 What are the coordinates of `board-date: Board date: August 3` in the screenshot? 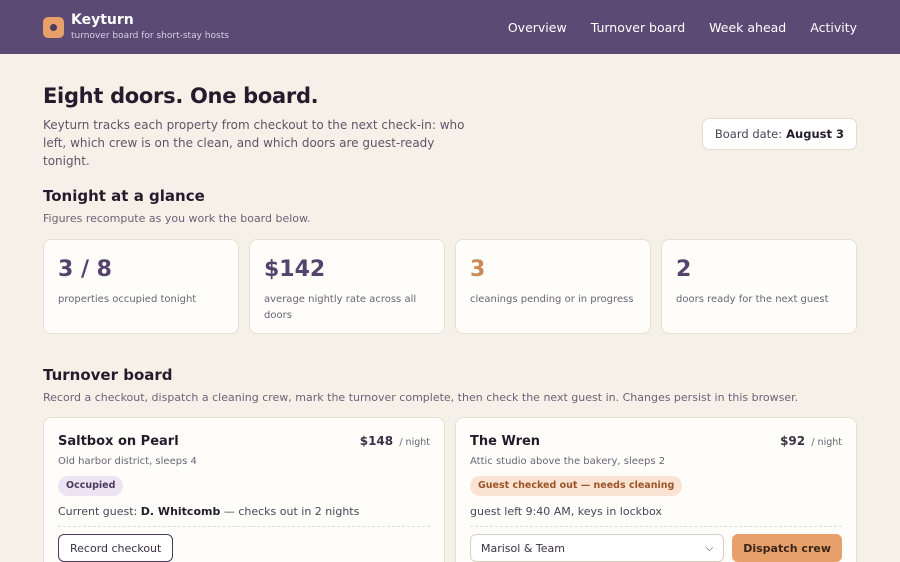 It's located at (779, 134).